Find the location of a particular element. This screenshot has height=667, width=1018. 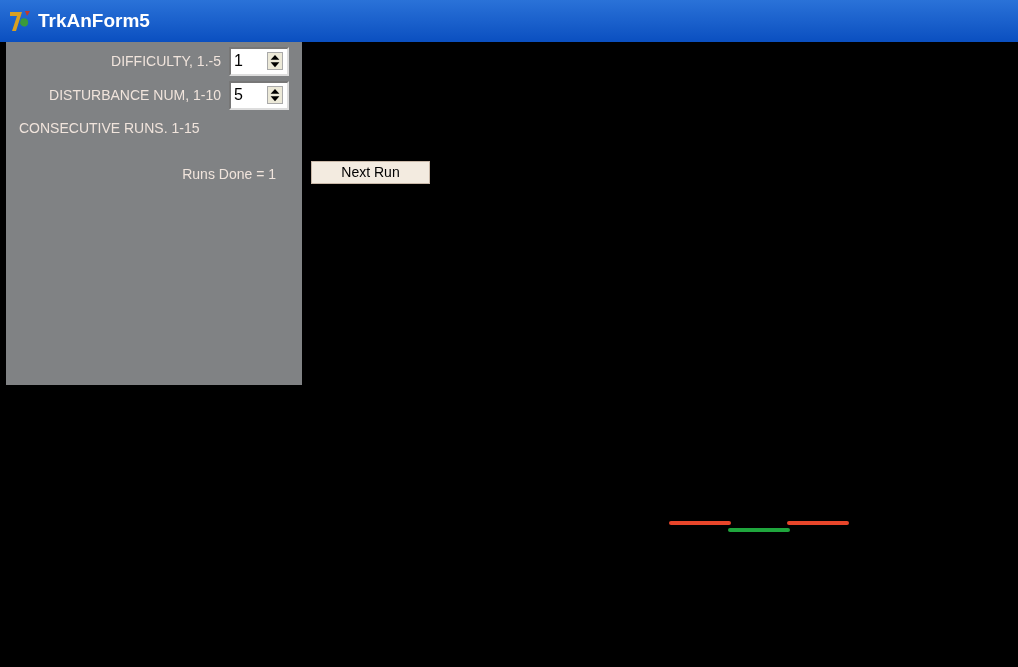

app-icon is located at coordinates (20, 21).